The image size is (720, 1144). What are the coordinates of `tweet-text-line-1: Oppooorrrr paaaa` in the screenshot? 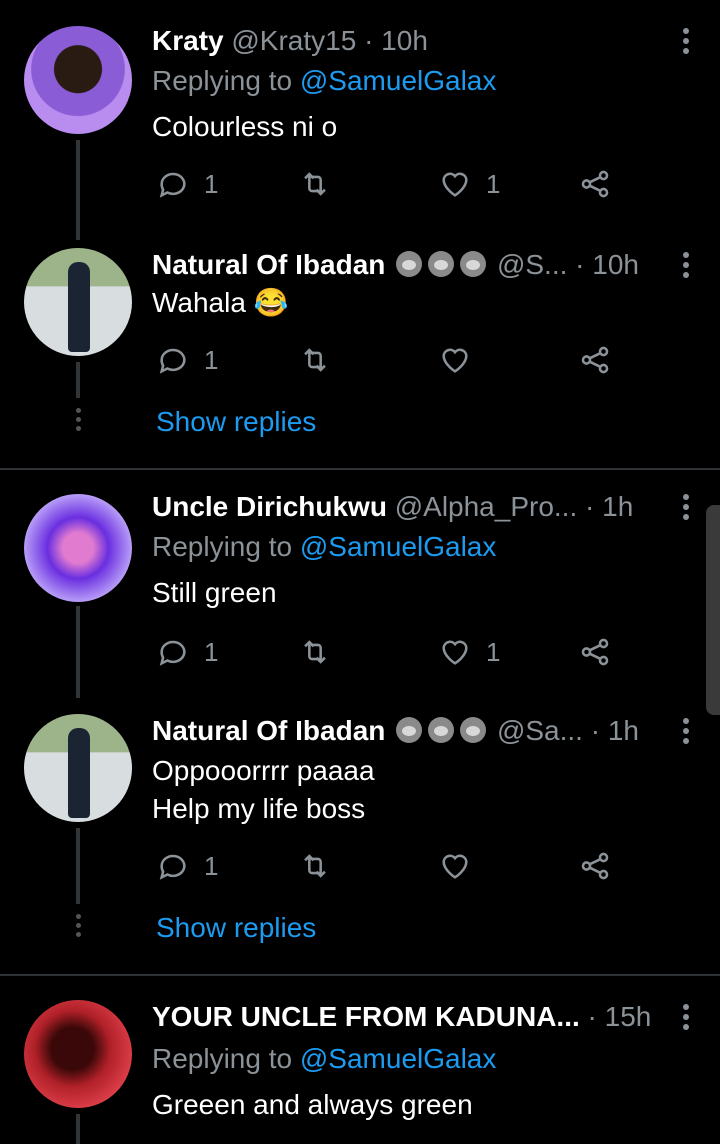 It's located at (263, 770).